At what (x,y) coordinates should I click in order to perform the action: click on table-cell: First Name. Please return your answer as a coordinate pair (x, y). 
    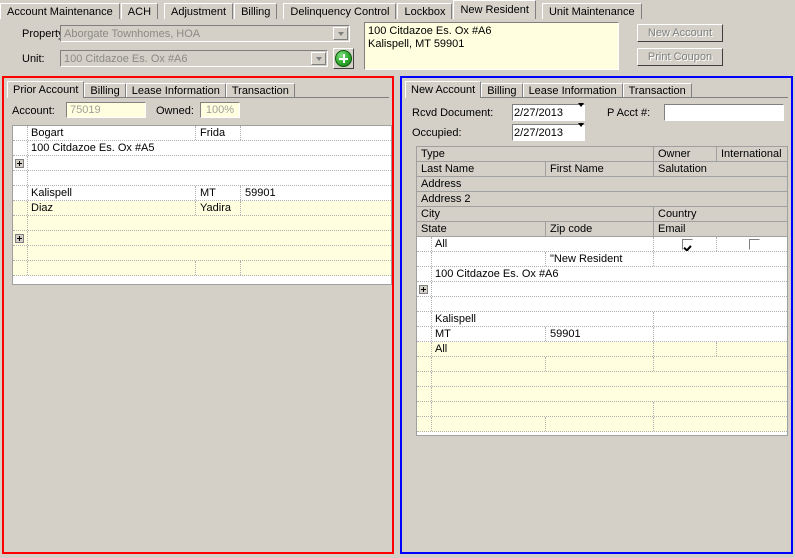
    Looking at the image, I should click on (600, 169).